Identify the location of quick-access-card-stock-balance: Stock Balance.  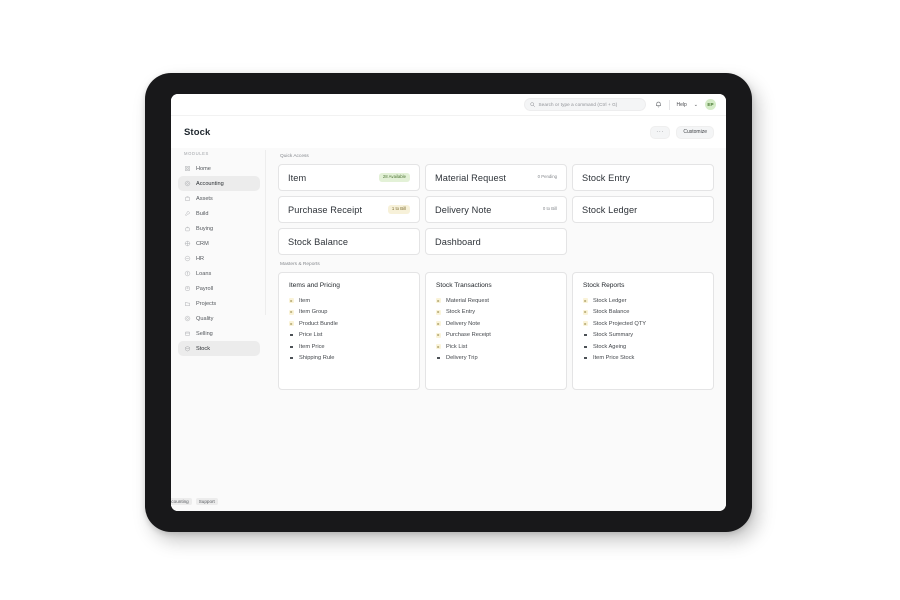
(349, 241).